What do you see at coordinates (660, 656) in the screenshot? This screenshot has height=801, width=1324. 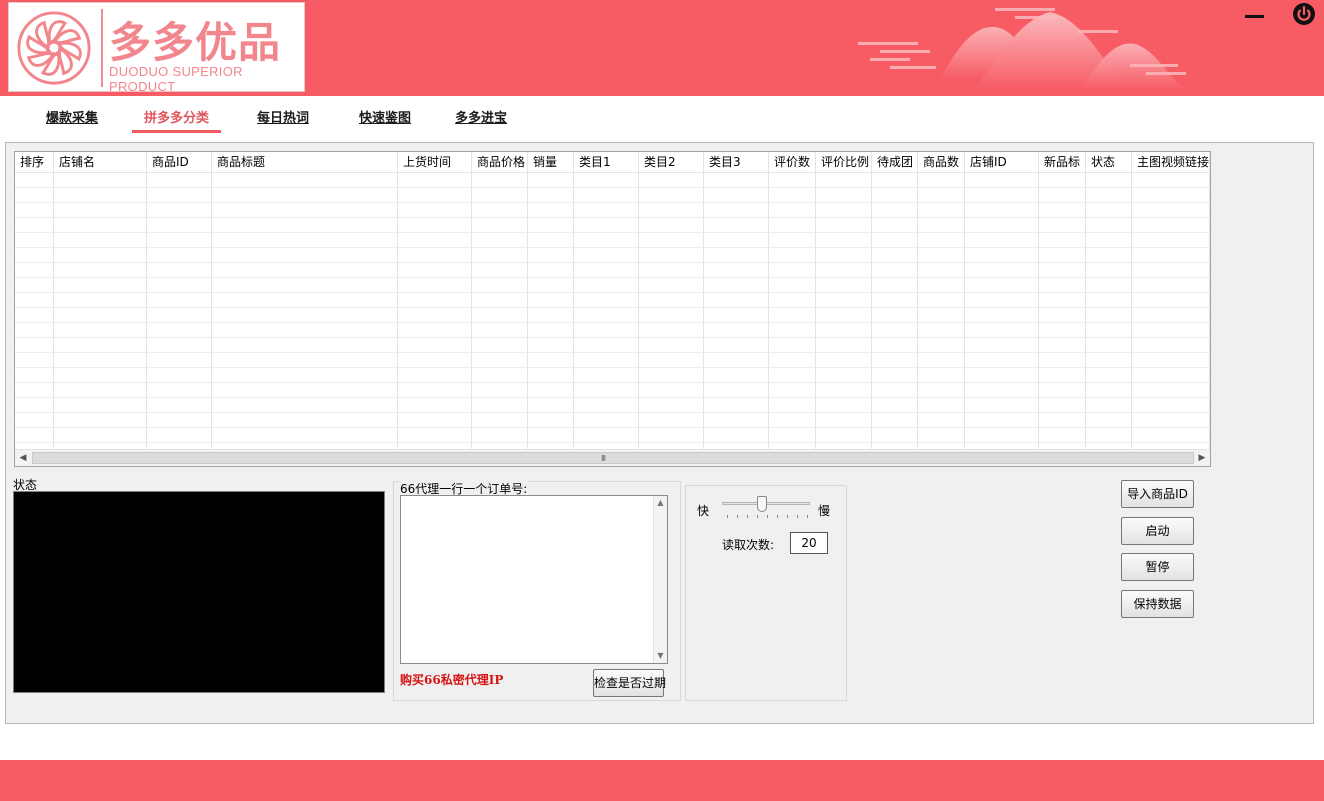 I see `scroll-down-icon: ▼` at bounding box center [660, 656].